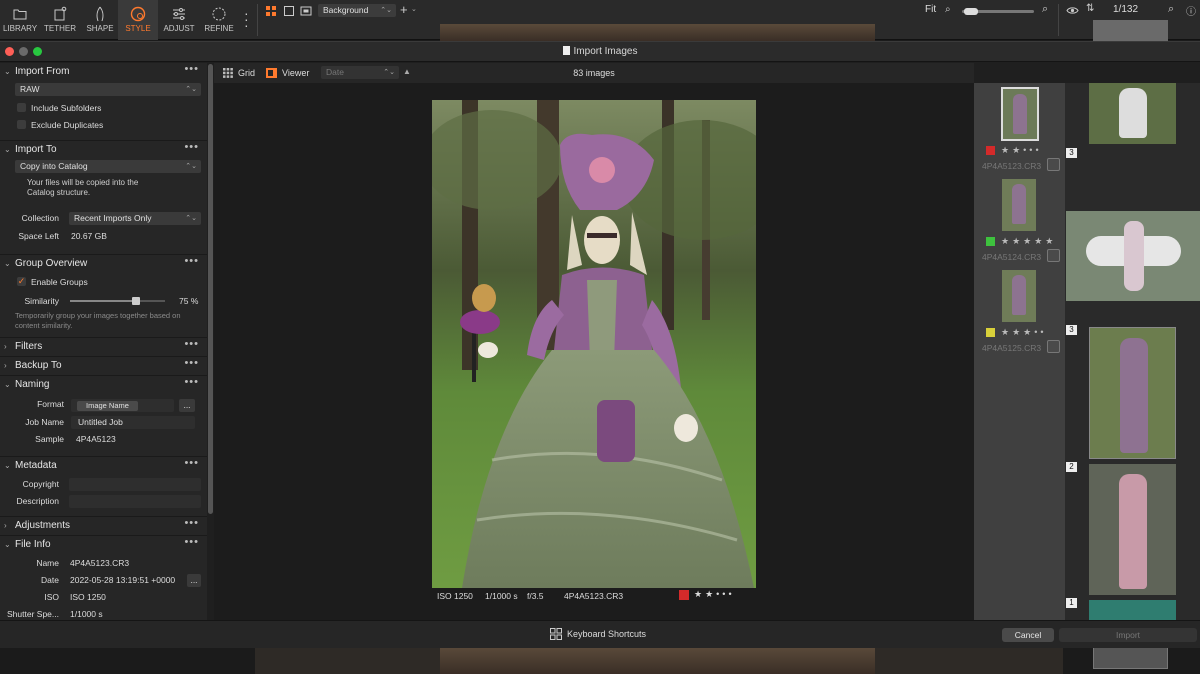  What do you see at coordinates (306, 11) in the screenshot?
I see `fullscreen-view-icon` at bounding box center [306, 11].